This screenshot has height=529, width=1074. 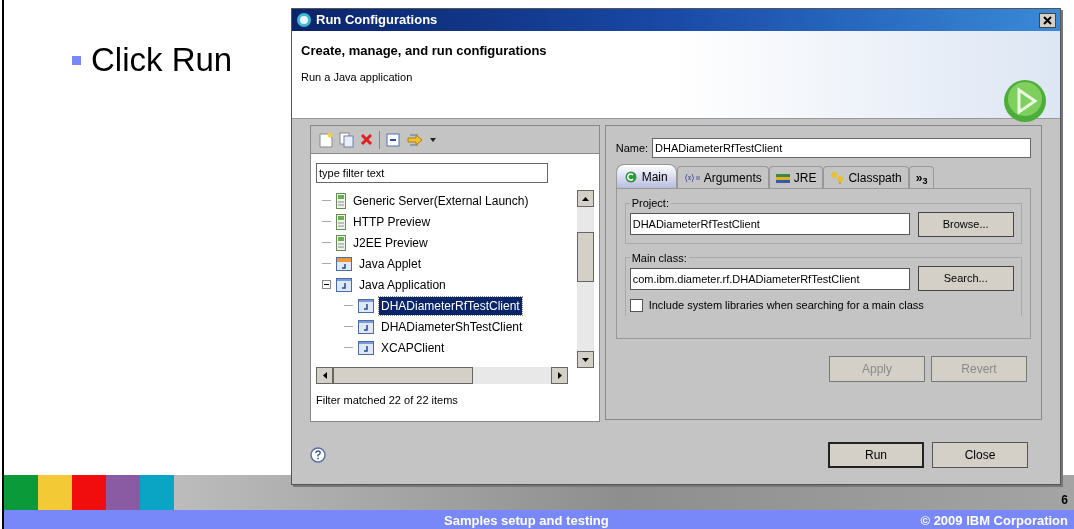 I want to click on vertical-scrollbar, so click(x=585, y=279).